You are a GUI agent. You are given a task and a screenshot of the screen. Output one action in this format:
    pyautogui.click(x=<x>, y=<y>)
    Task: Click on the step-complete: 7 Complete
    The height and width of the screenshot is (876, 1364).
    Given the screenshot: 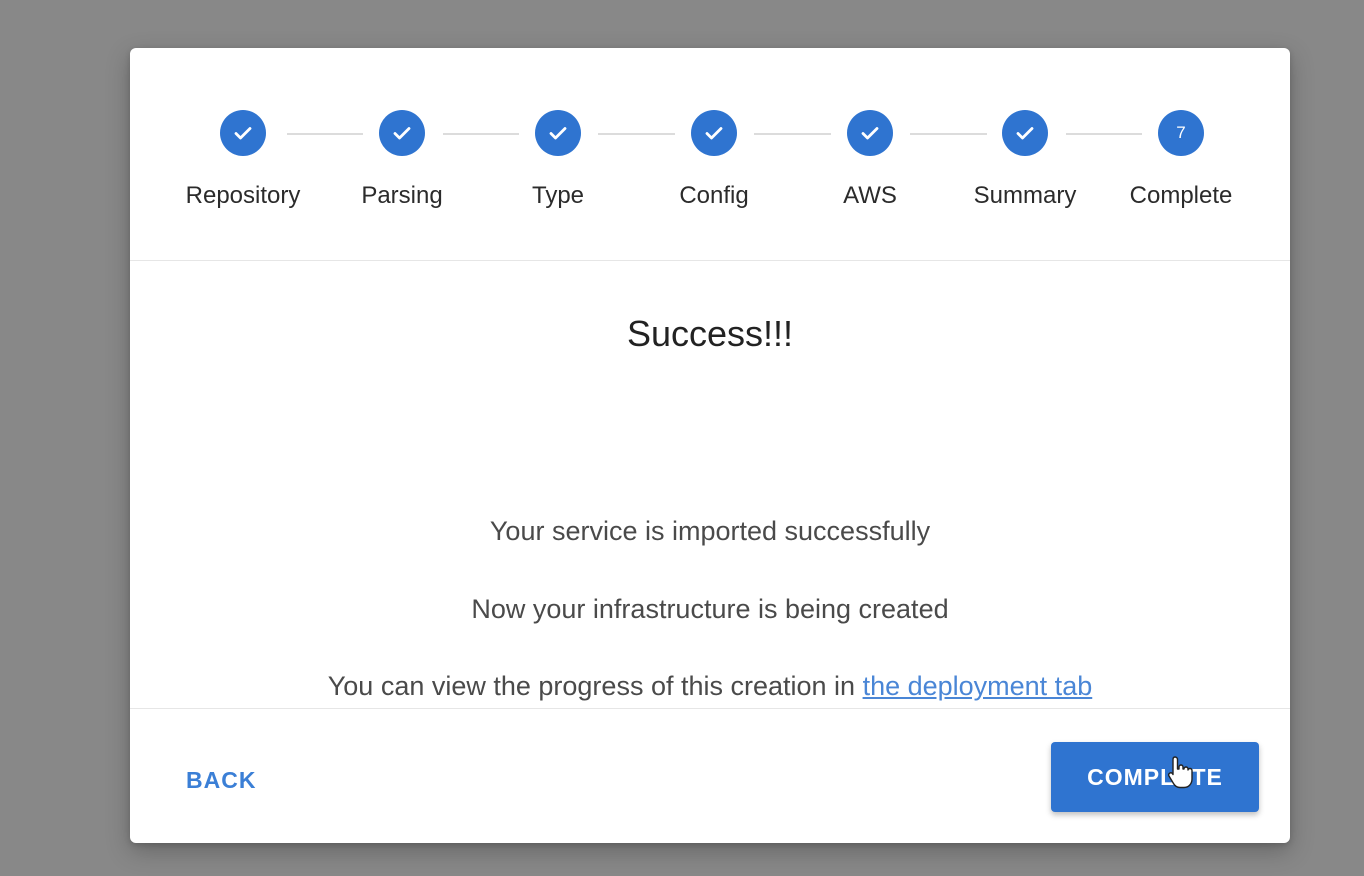 What is the action you would take?
    pyautogui.click(x=1181, y=160)
    